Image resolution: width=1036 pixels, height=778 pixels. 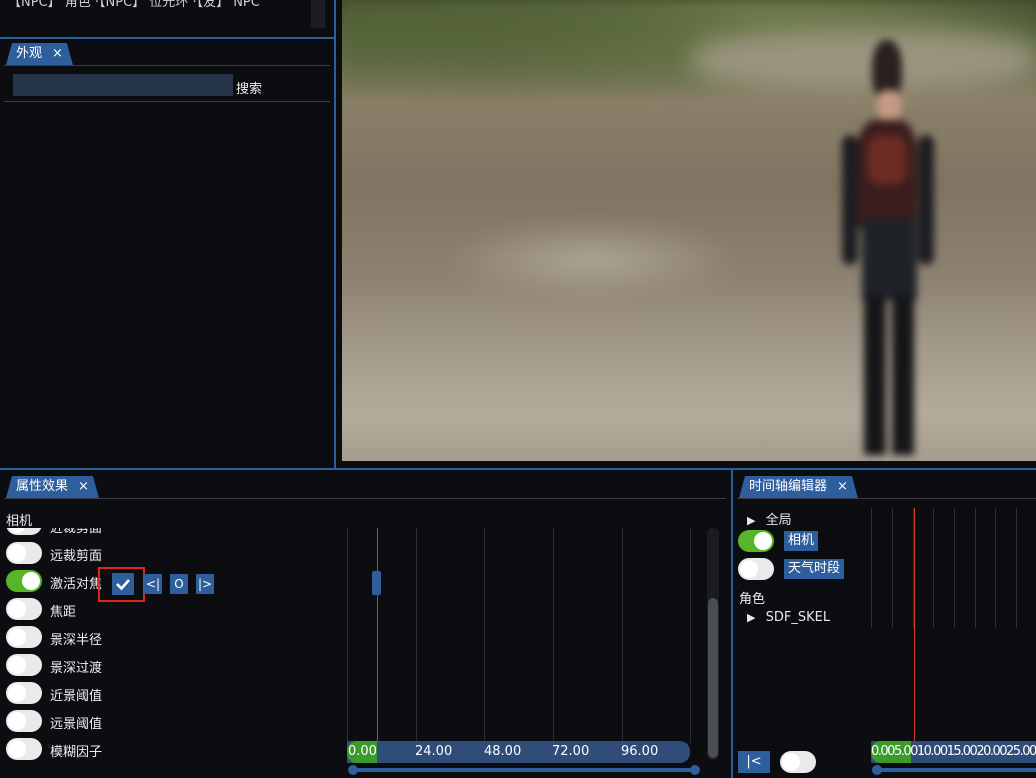 I want to click on ruler-label: 0.00, so click(x=362, y=751).